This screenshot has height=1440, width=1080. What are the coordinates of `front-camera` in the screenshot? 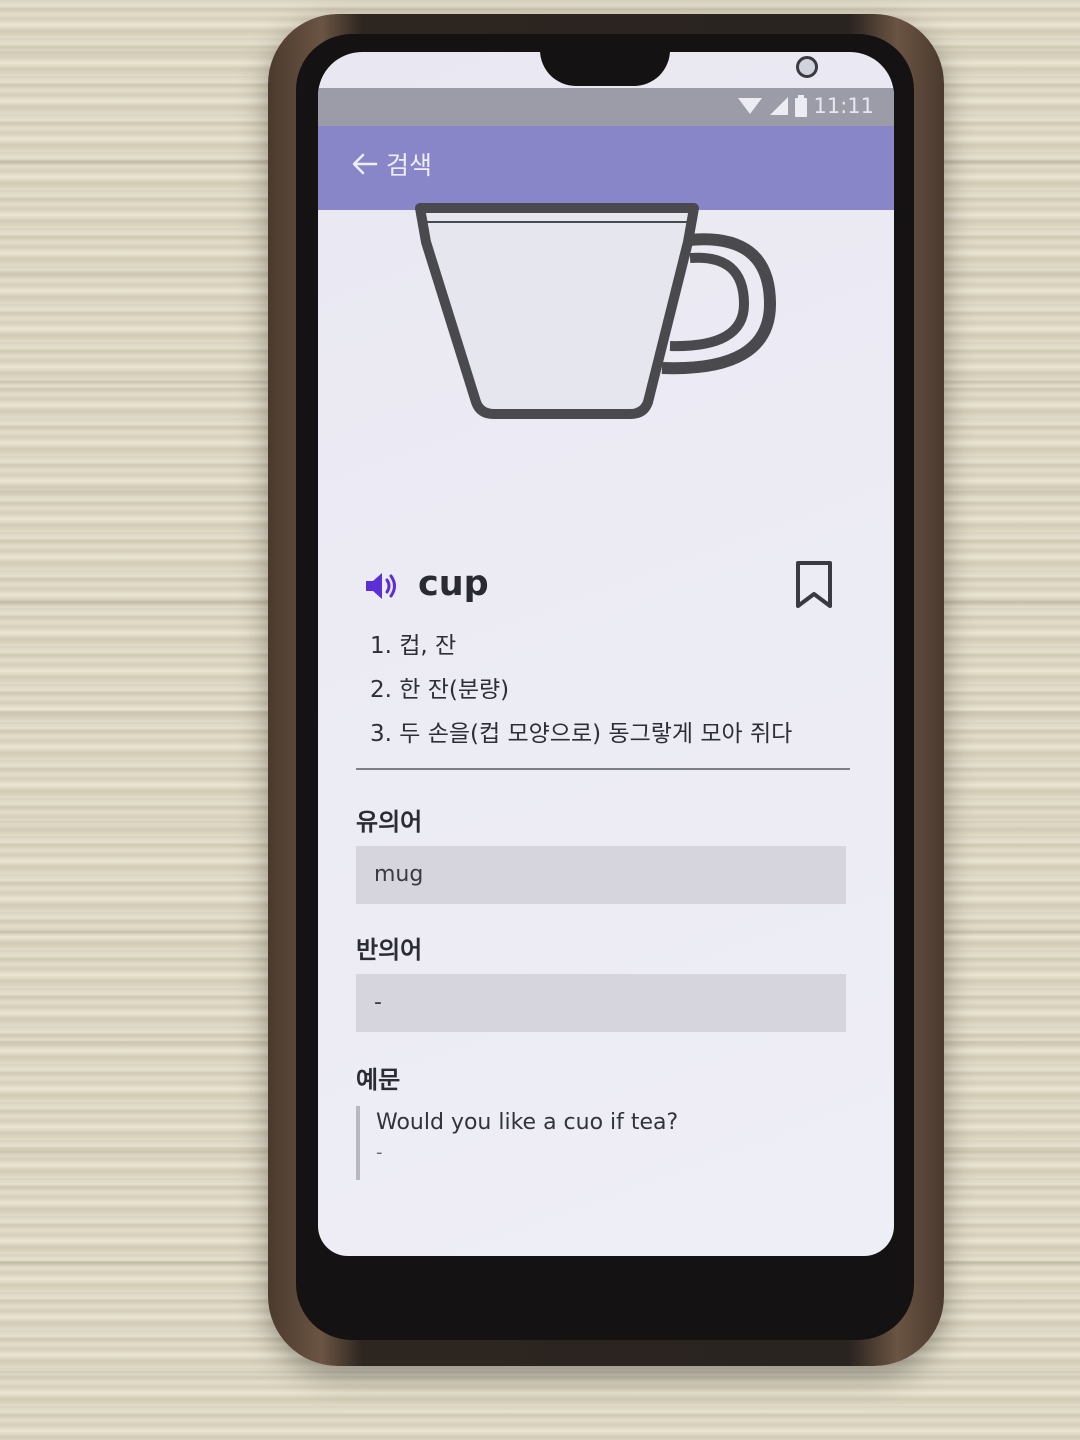 It's located at (807, 67).